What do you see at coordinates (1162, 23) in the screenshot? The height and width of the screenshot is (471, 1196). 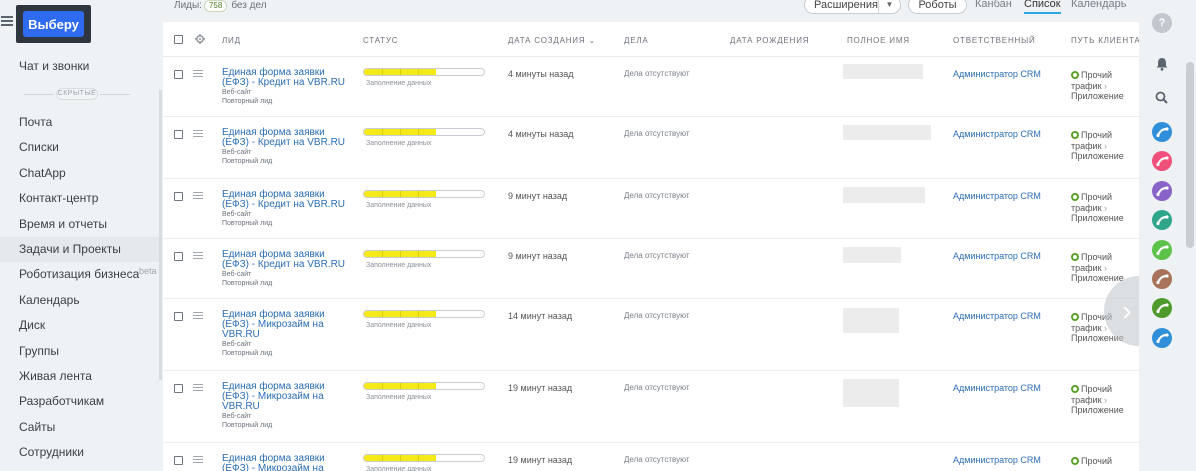 I see `help-icon: ?` at bounding box center [1162, 23].